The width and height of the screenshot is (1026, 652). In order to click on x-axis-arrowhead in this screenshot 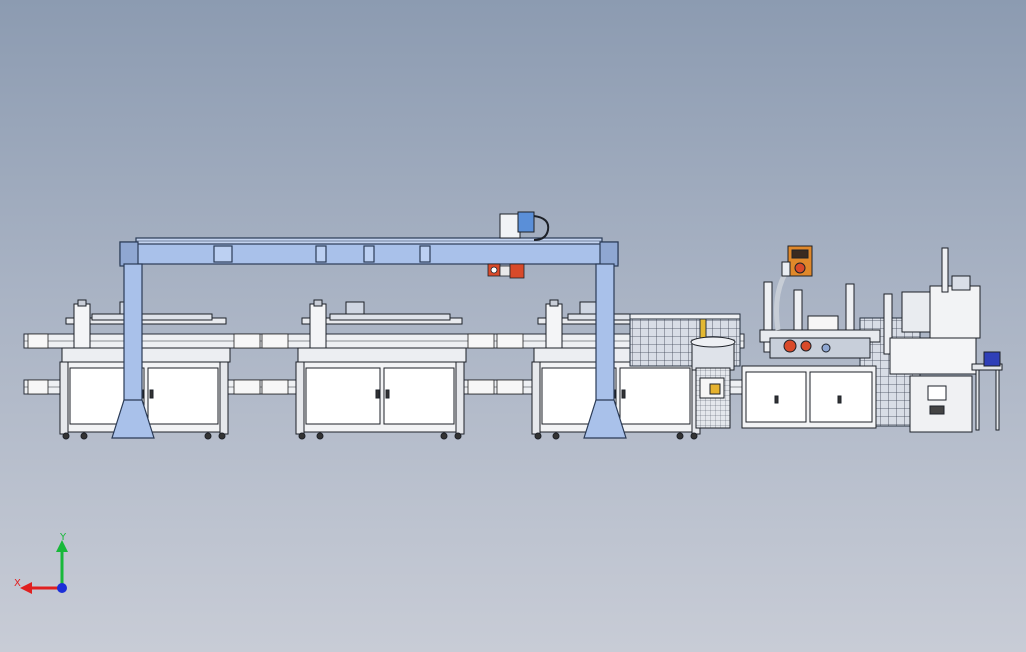, I will do `click(26, 588)`.